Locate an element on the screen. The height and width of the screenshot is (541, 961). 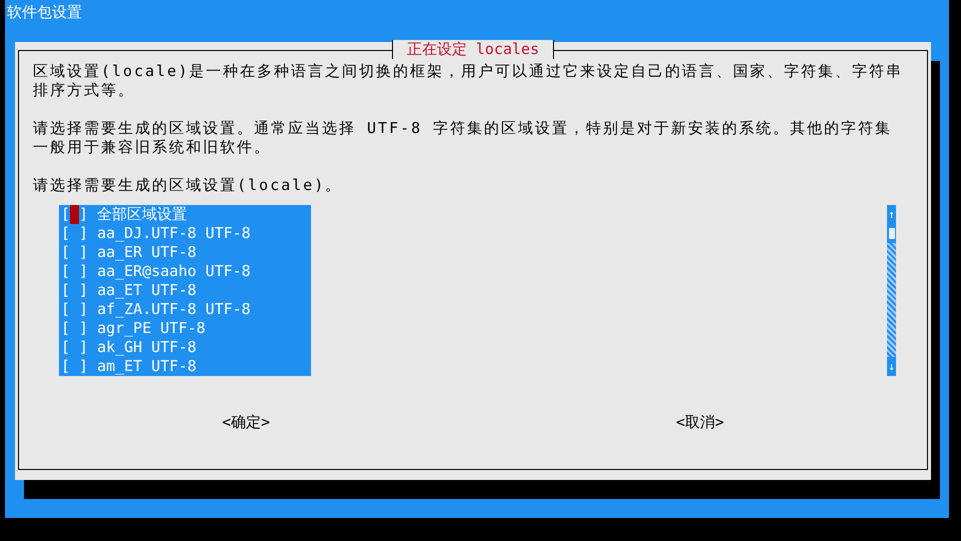
description-text: 请选择需要生成的区域设置(locale)。 is located at coordinates (188, 185).